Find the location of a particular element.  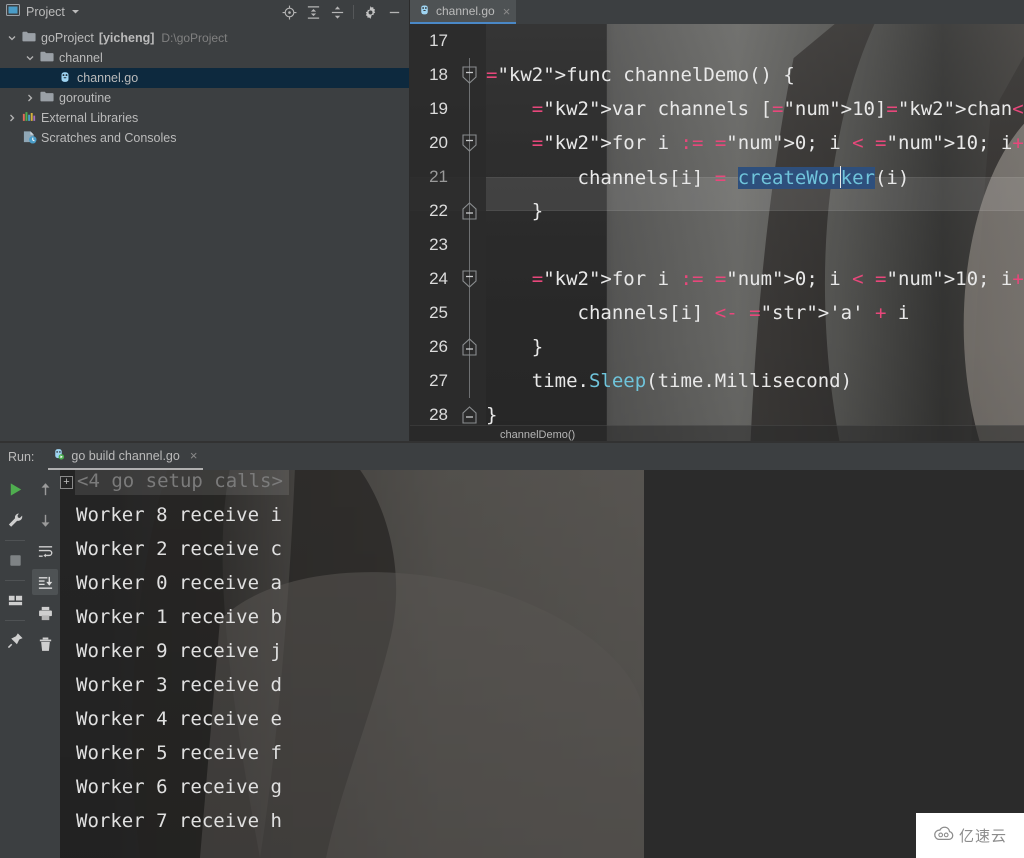

watermark-text: 亿速云 is located at coordinates (982, 836).